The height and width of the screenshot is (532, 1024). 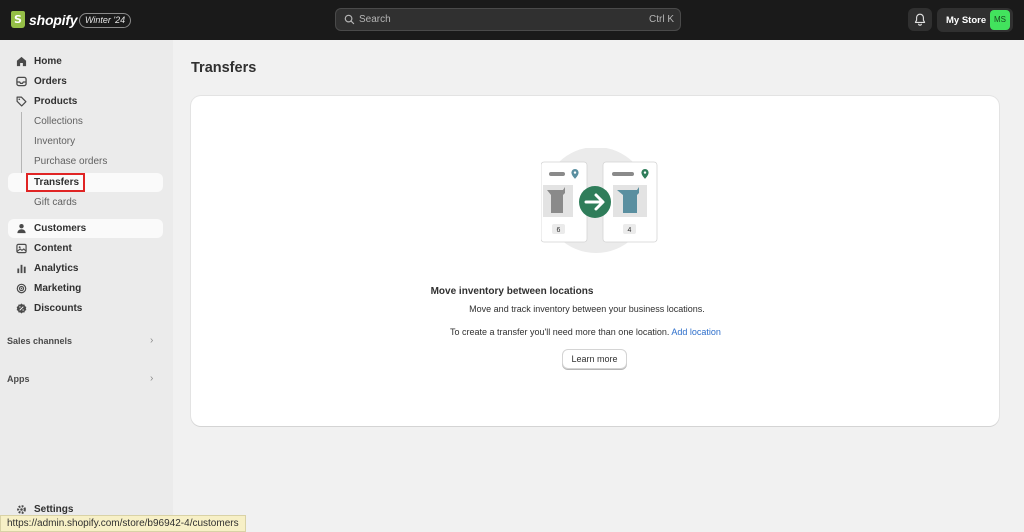 I want to click on store-menu-button: My Store MS, so click(x=975, y=20).